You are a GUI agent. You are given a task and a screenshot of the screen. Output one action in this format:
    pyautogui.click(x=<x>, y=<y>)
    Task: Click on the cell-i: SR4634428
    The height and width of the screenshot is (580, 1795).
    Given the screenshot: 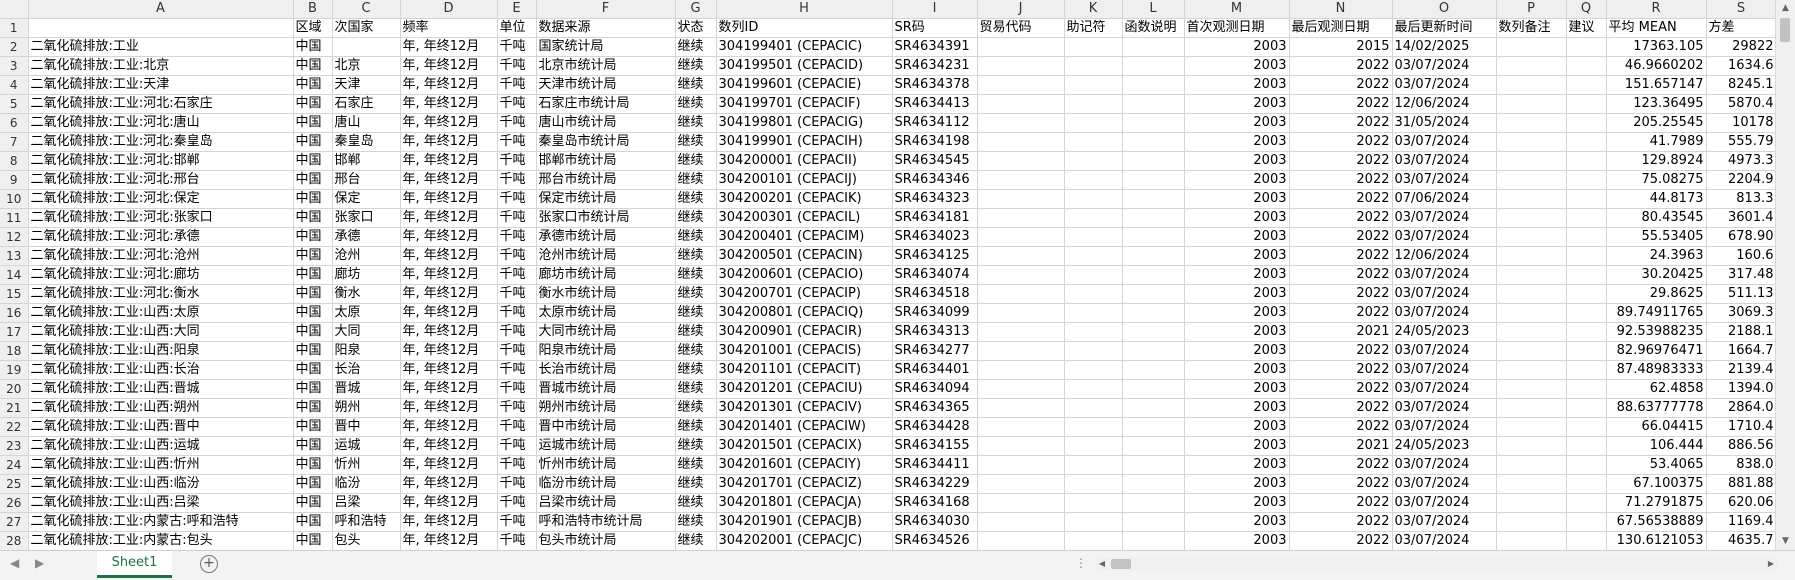 What is the action you would take?
    pyautogui.click(x=935, y=427)
    